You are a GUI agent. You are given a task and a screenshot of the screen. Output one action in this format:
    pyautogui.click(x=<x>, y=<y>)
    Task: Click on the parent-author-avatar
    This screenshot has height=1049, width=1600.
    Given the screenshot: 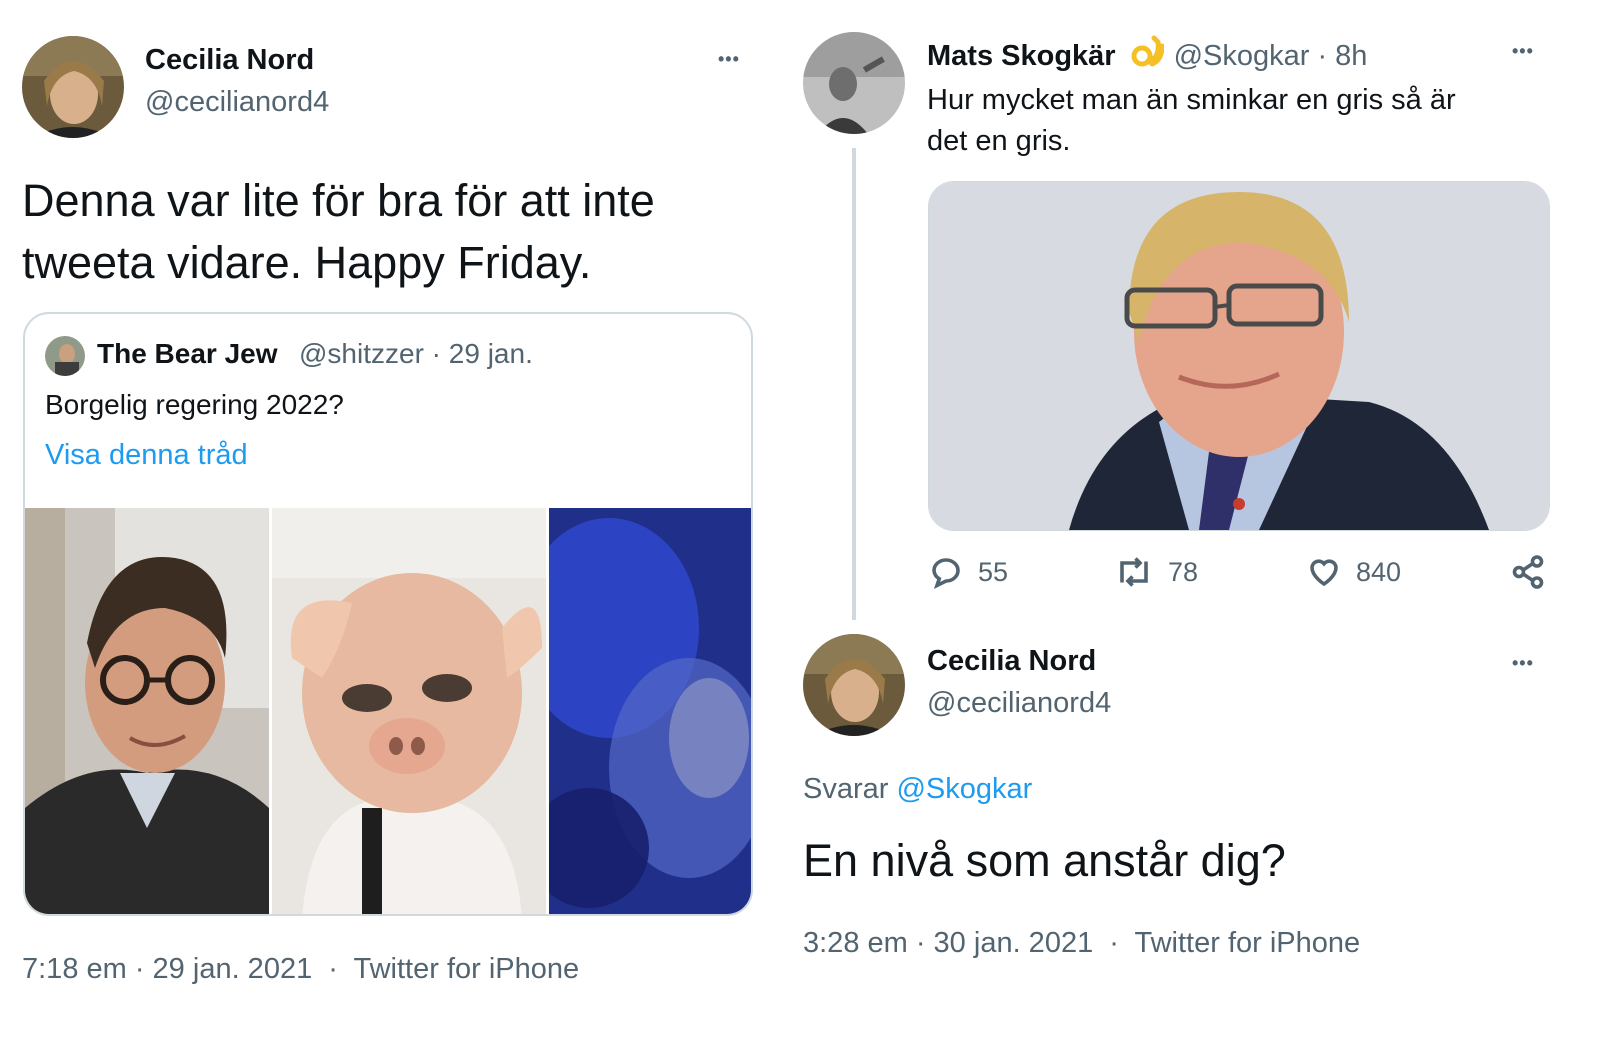 What is the action you would take?
    pyautogui.click(x=854, y=83)
    